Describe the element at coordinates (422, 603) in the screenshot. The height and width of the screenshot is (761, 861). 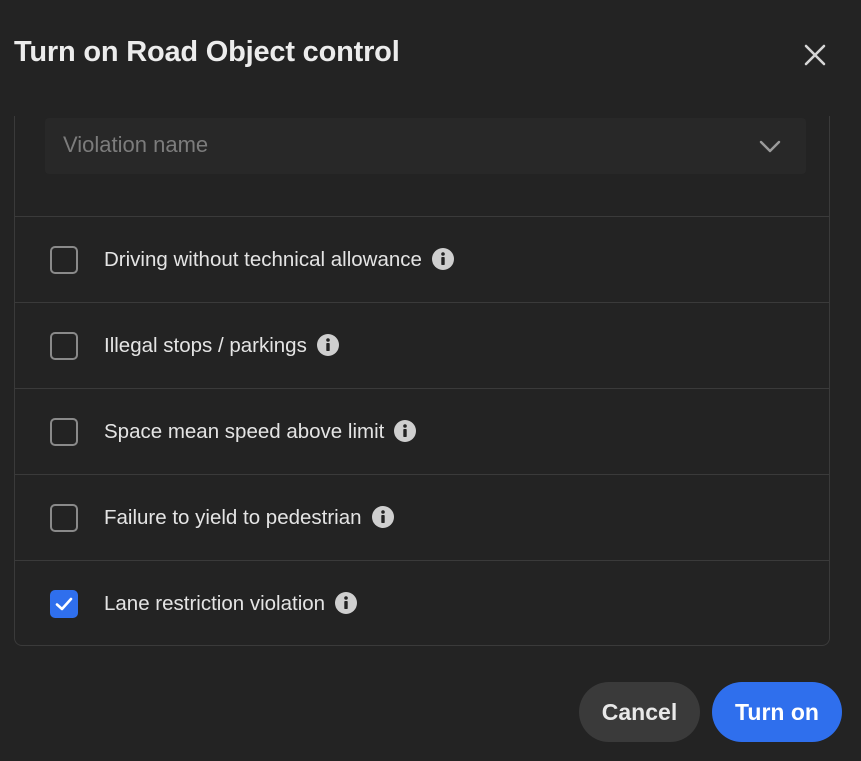
I see `list-item: Lane restriction violation` at that location.